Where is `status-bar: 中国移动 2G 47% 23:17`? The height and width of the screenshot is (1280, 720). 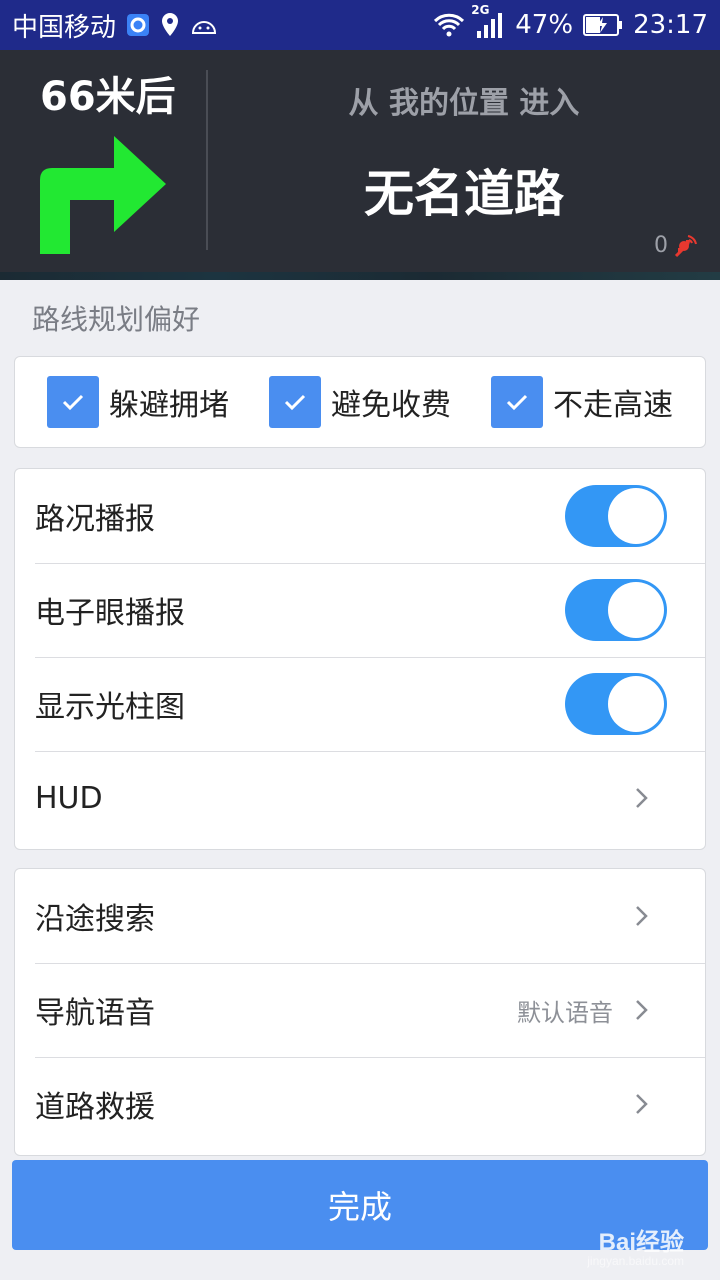 status-bar: 中国移动 2G 47% 23:17 is located at coordinates (360, 25).